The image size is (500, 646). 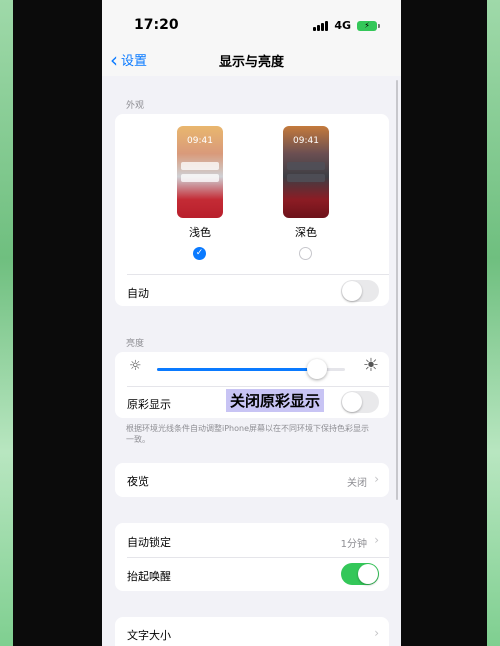 I want to click on auto-lock-value: 1分钟, so click(x=353, y=544).